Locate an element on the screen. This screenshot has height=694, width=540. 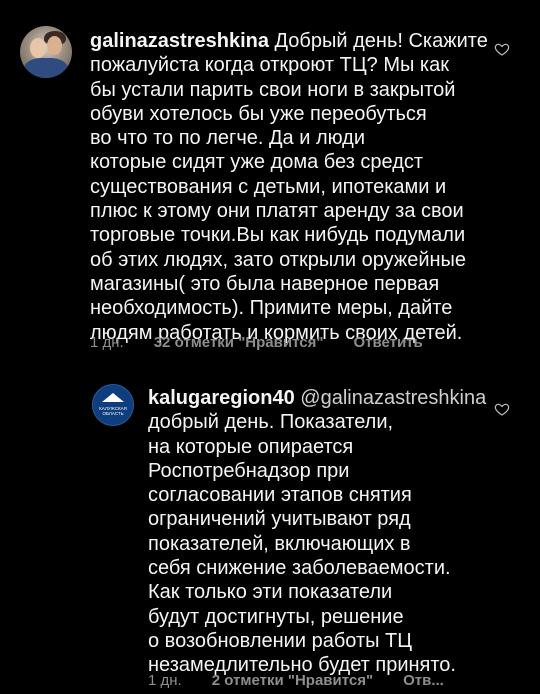
comment-username: galinazastreshkina is located at coordinates (179, 41).